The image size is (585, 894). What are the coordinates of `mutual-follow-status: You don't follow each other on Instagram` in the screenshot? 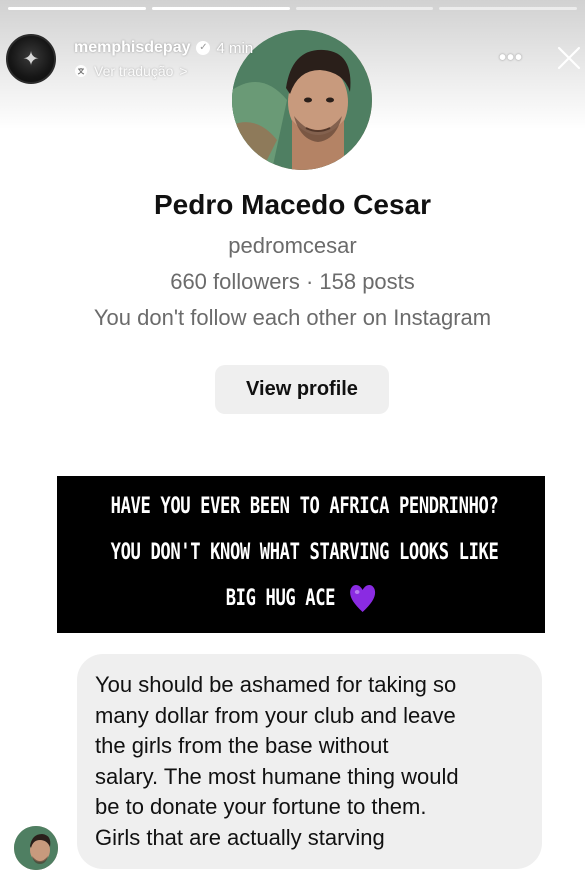 It's located at (292, 317).